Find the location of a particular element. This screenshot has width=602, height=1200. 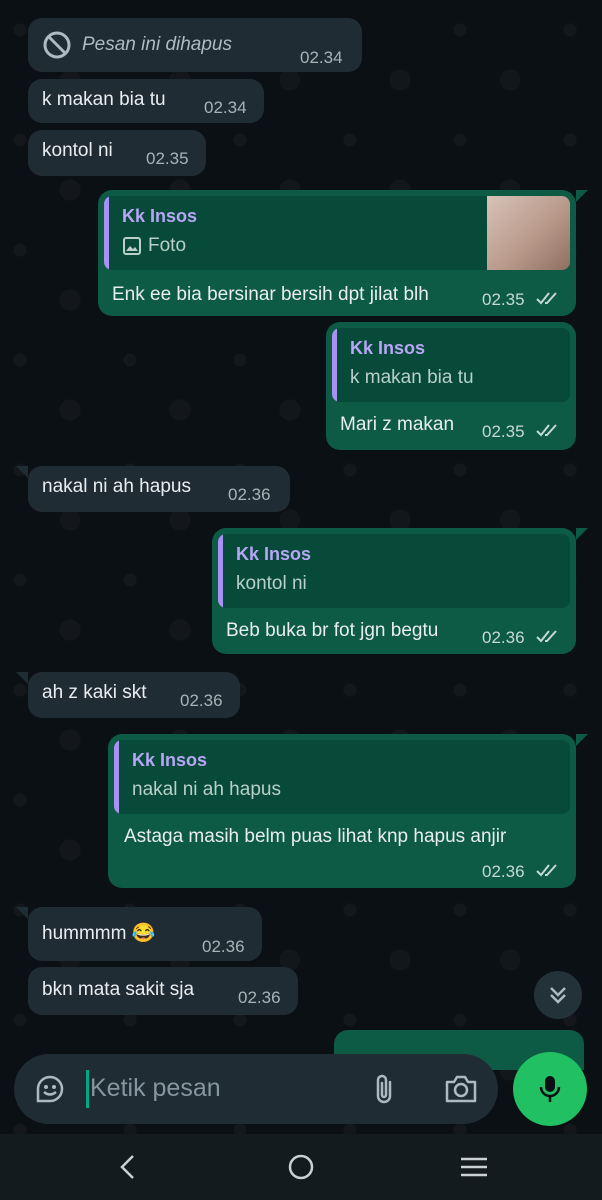

message-incoming: kontol ni 02.35 is located at coordinates (117, 153).